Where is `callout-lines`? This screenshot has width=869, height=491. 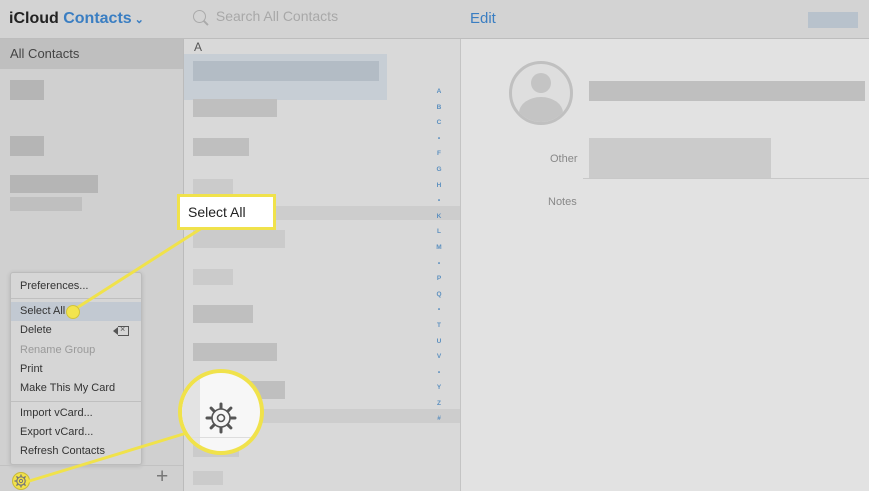 callout-lines is located at coordinates (115, 354).